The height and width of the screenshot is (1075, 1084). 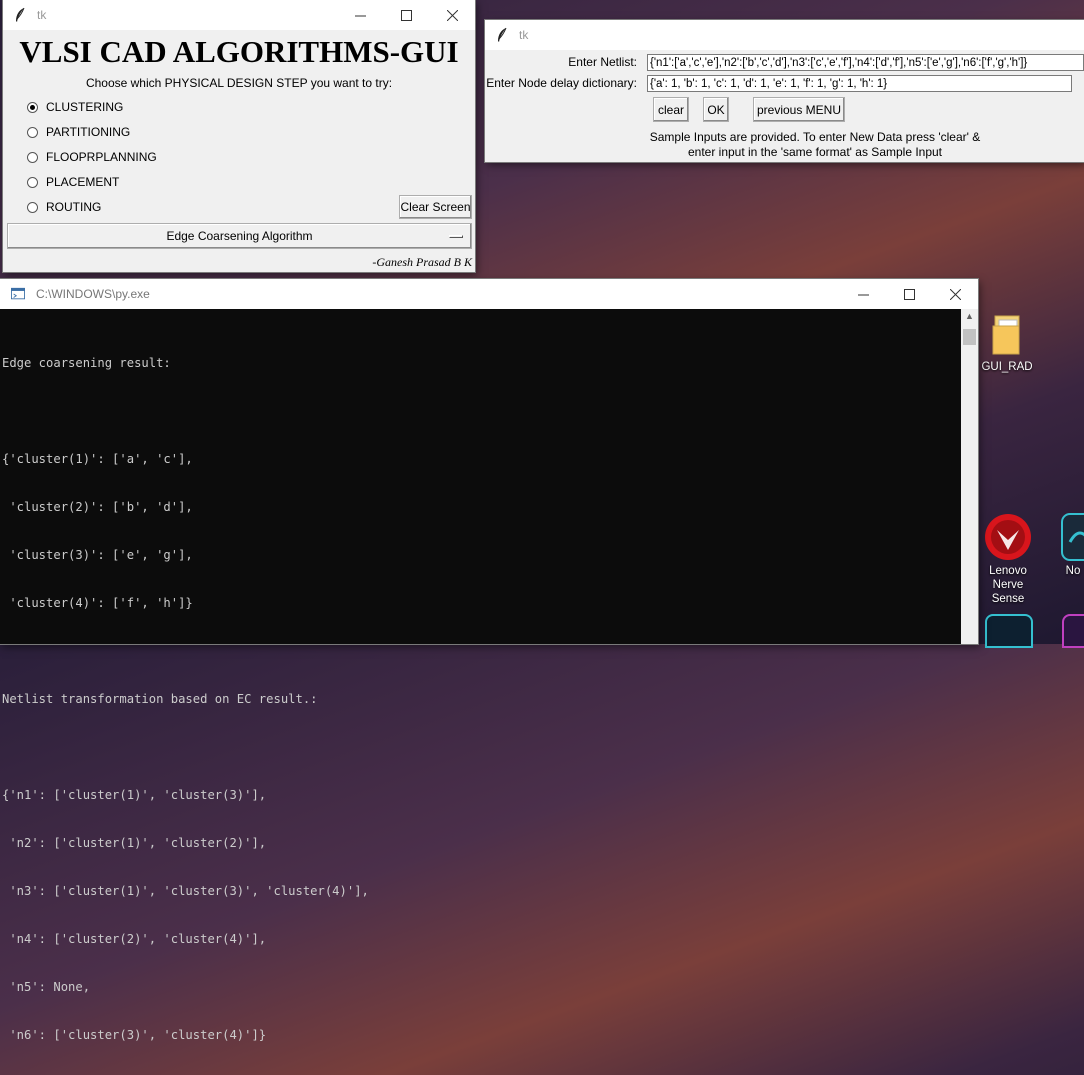 I want to click on algorithm-menu-label: Edge Coarsening Algorithm, so click(x=239, y=236).